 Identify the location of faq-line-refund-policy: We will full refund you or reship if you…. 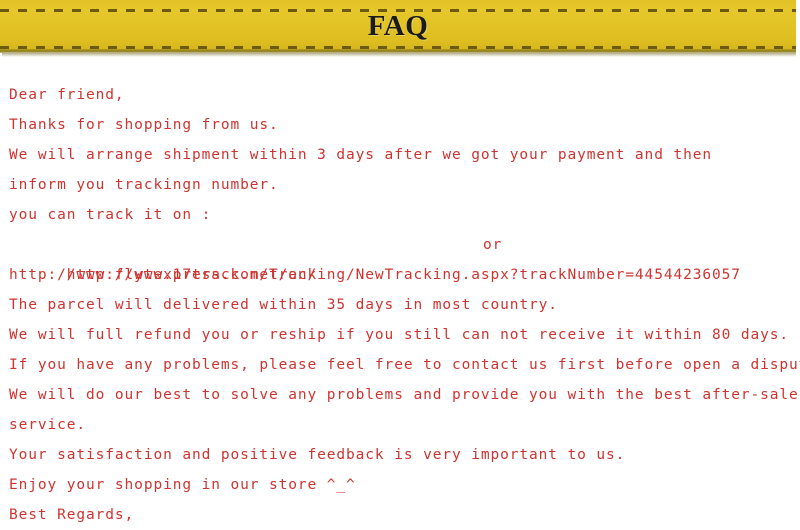
(399, 335).